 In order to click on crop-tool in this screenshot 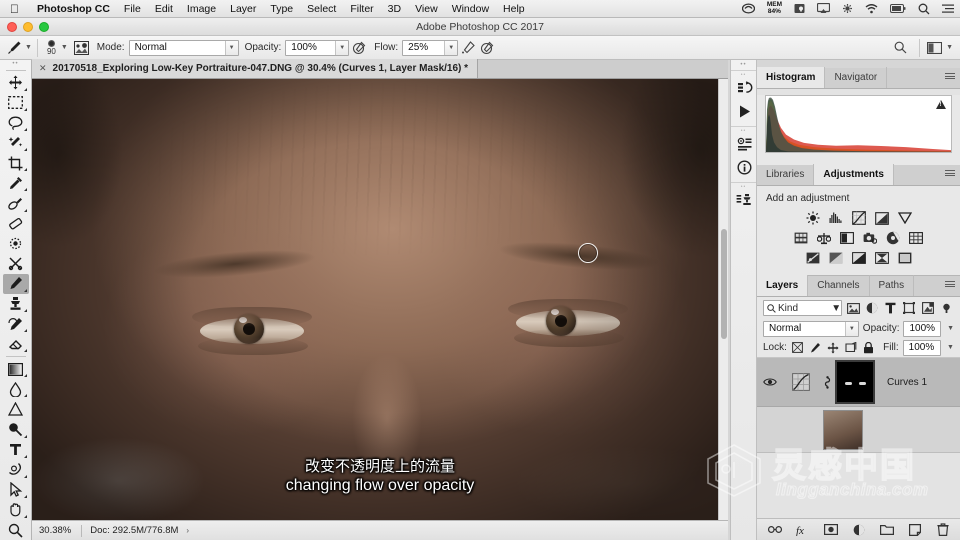, I will do `click(16, 163)`.